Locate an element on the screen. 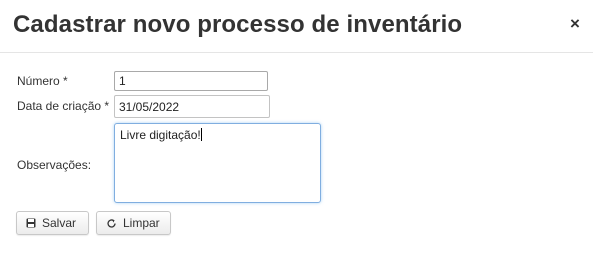 The image size is (593, 255). data-criacao-label: Data de criação * is located at coordinates (63, 106).